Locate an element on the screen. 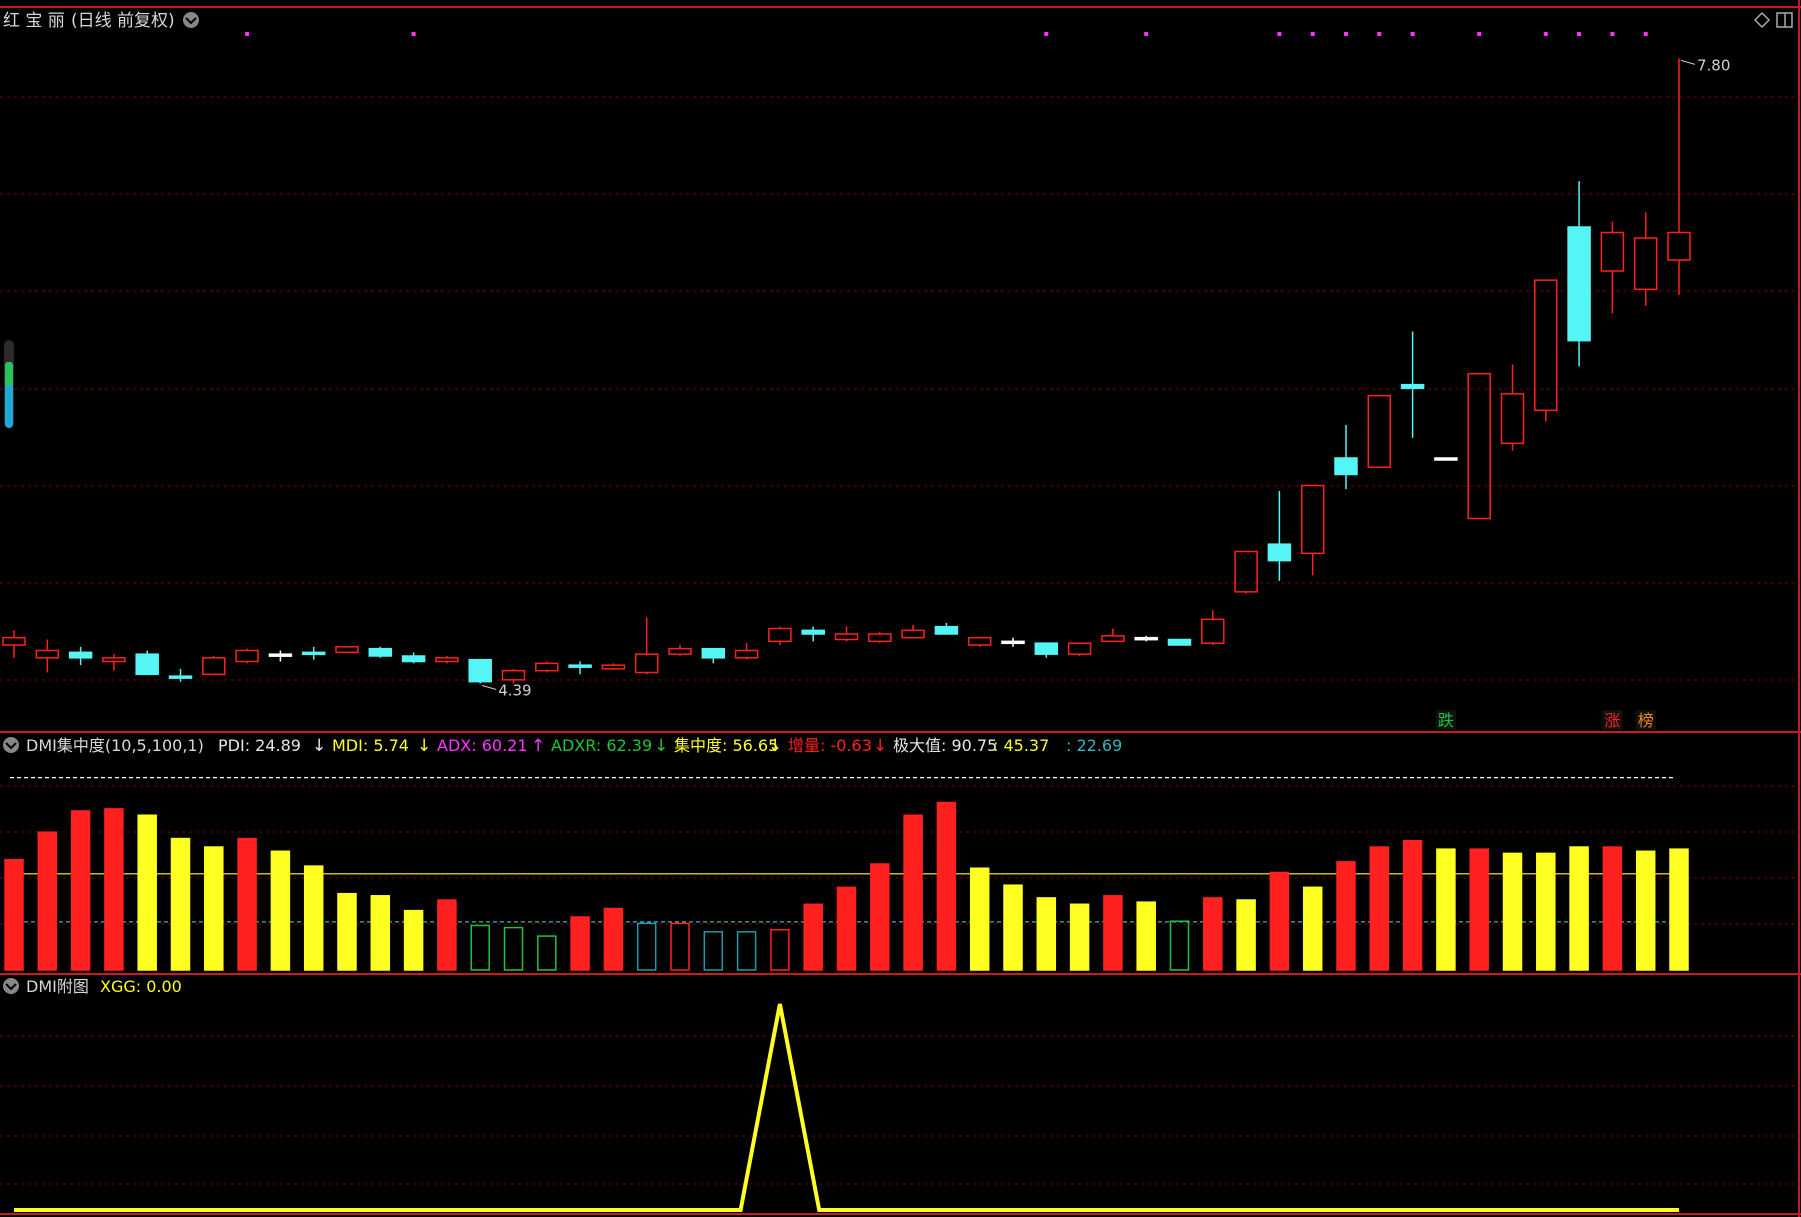  xgg-panel-toggle-icon is located at coordinates (11, 986).